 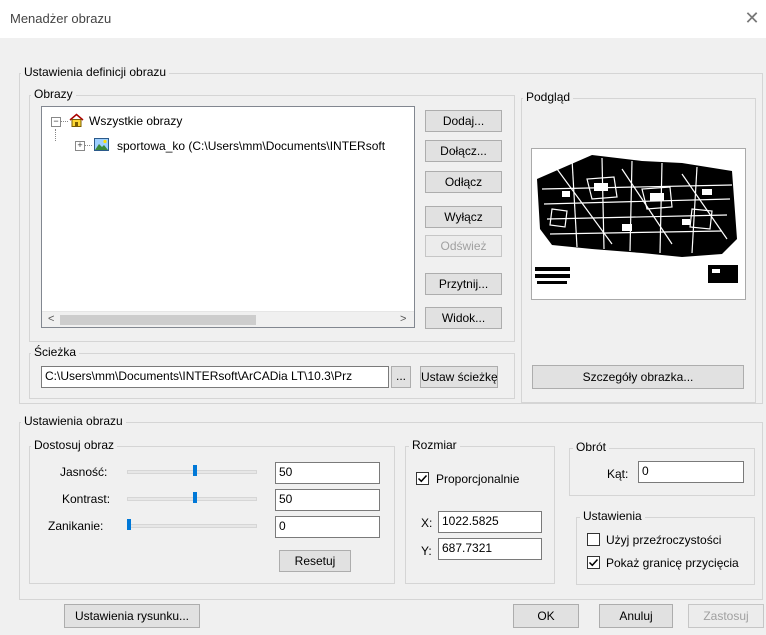 What do you see at coordinates (593, 539) in the screenshot?
I see `transparency-checkbox` at bounding box center [593, 539].